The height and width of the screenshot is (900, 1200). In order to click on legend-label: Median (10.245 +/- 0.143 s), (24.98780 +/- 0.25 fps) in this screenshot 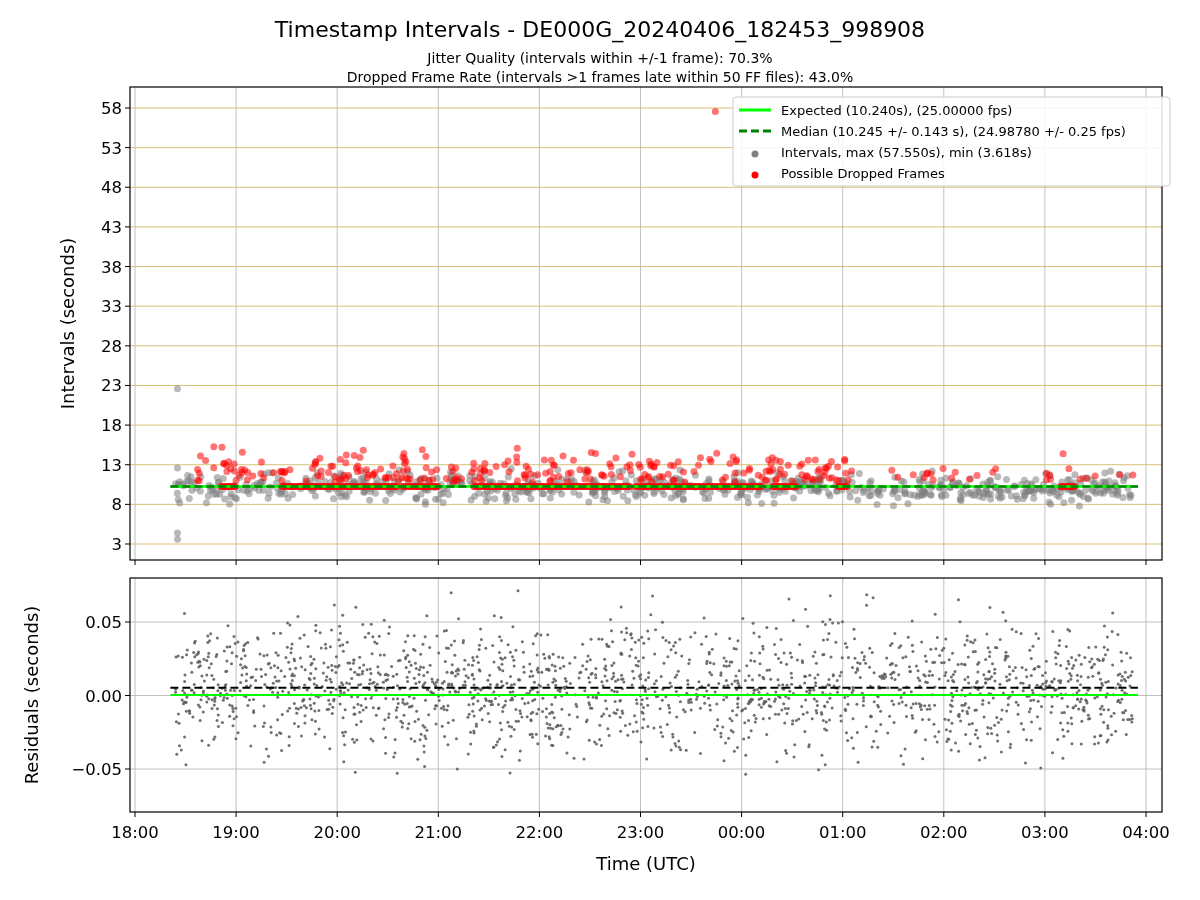, I will do `click(953, 131)`.